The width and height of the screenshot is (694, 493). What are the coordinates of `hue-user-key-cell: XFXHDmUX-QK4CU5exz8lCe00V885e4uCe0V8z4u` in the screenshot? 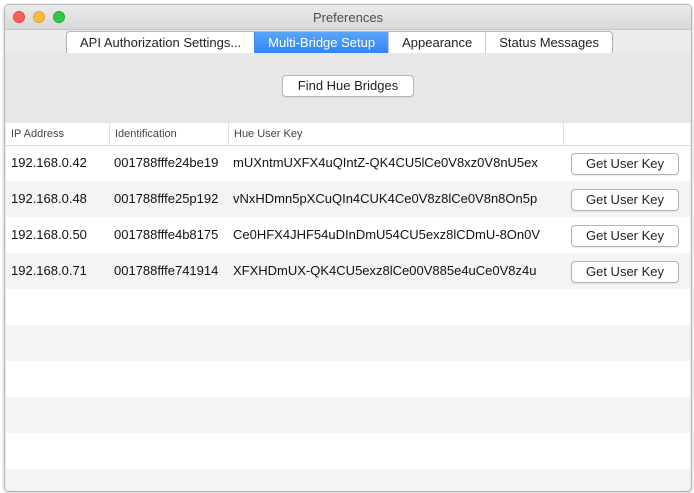 It's located at (385, 270).